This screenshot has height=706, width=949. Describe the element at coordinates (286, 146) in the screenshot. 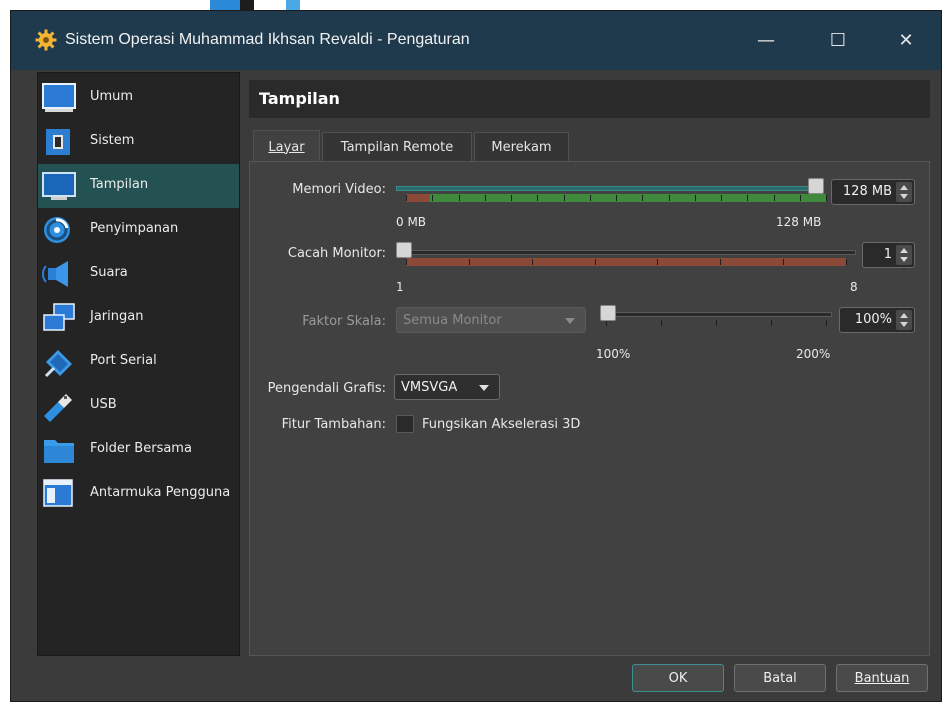

I see `tab-layar: Layar` at that location.